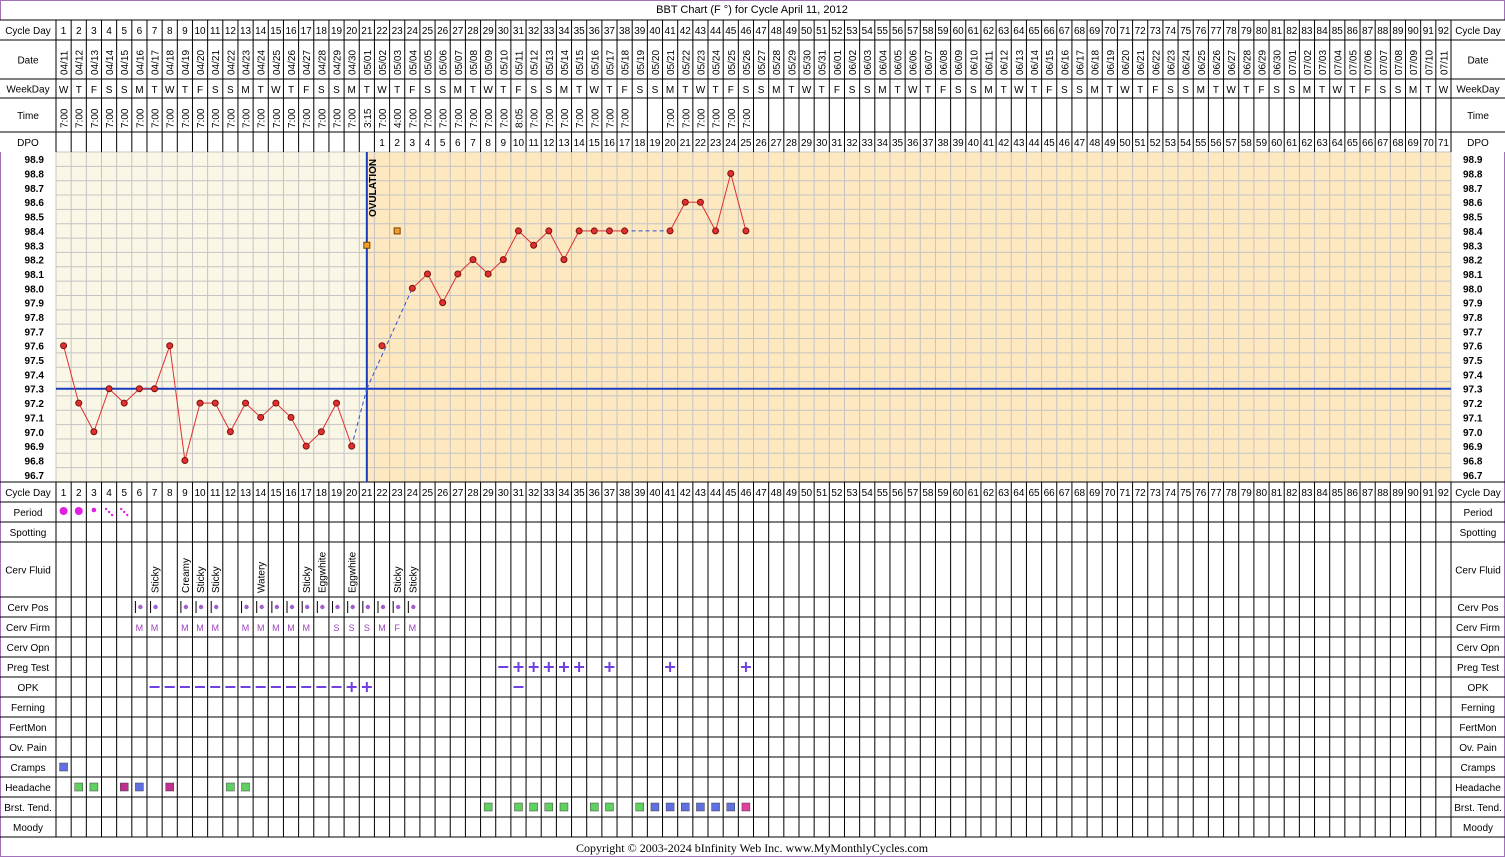 The width and height of the screenshot is (1505, 857). What do you see at coordinates (1216, 143) in the screenshot?
I see `dpo-number: 56` at bounding box center [1216, 143].